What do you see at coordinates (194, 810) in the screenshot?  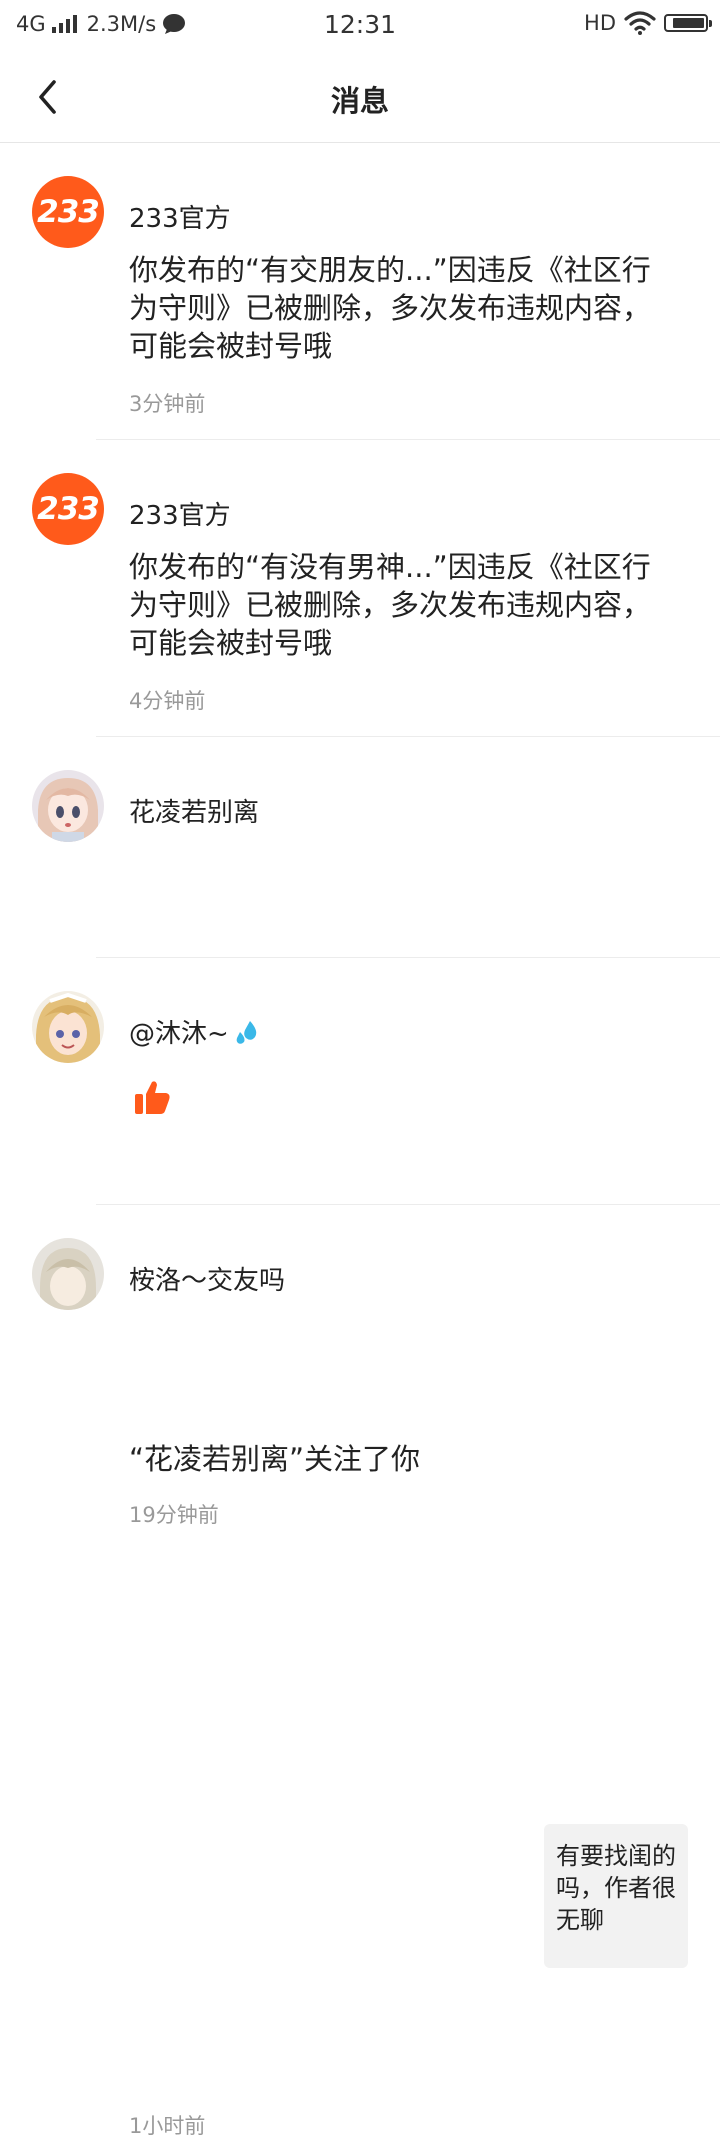 I see `sender-name: 花凌若别离` at bounding box center [194, 810].